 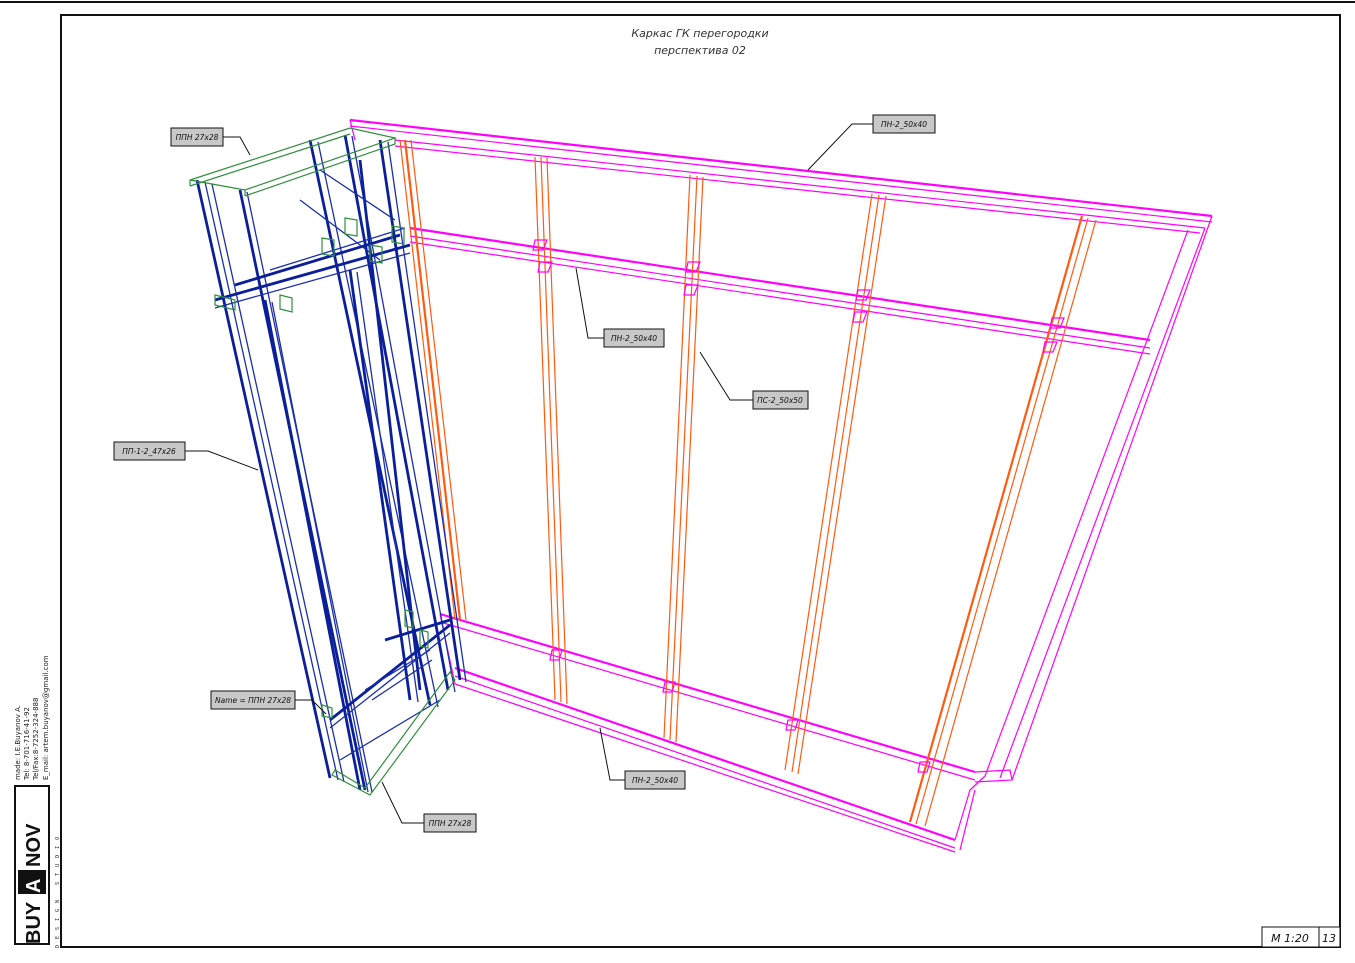 I want to click on label-ppn-bottom: ППН 27x28, so click(x=429, y=807).